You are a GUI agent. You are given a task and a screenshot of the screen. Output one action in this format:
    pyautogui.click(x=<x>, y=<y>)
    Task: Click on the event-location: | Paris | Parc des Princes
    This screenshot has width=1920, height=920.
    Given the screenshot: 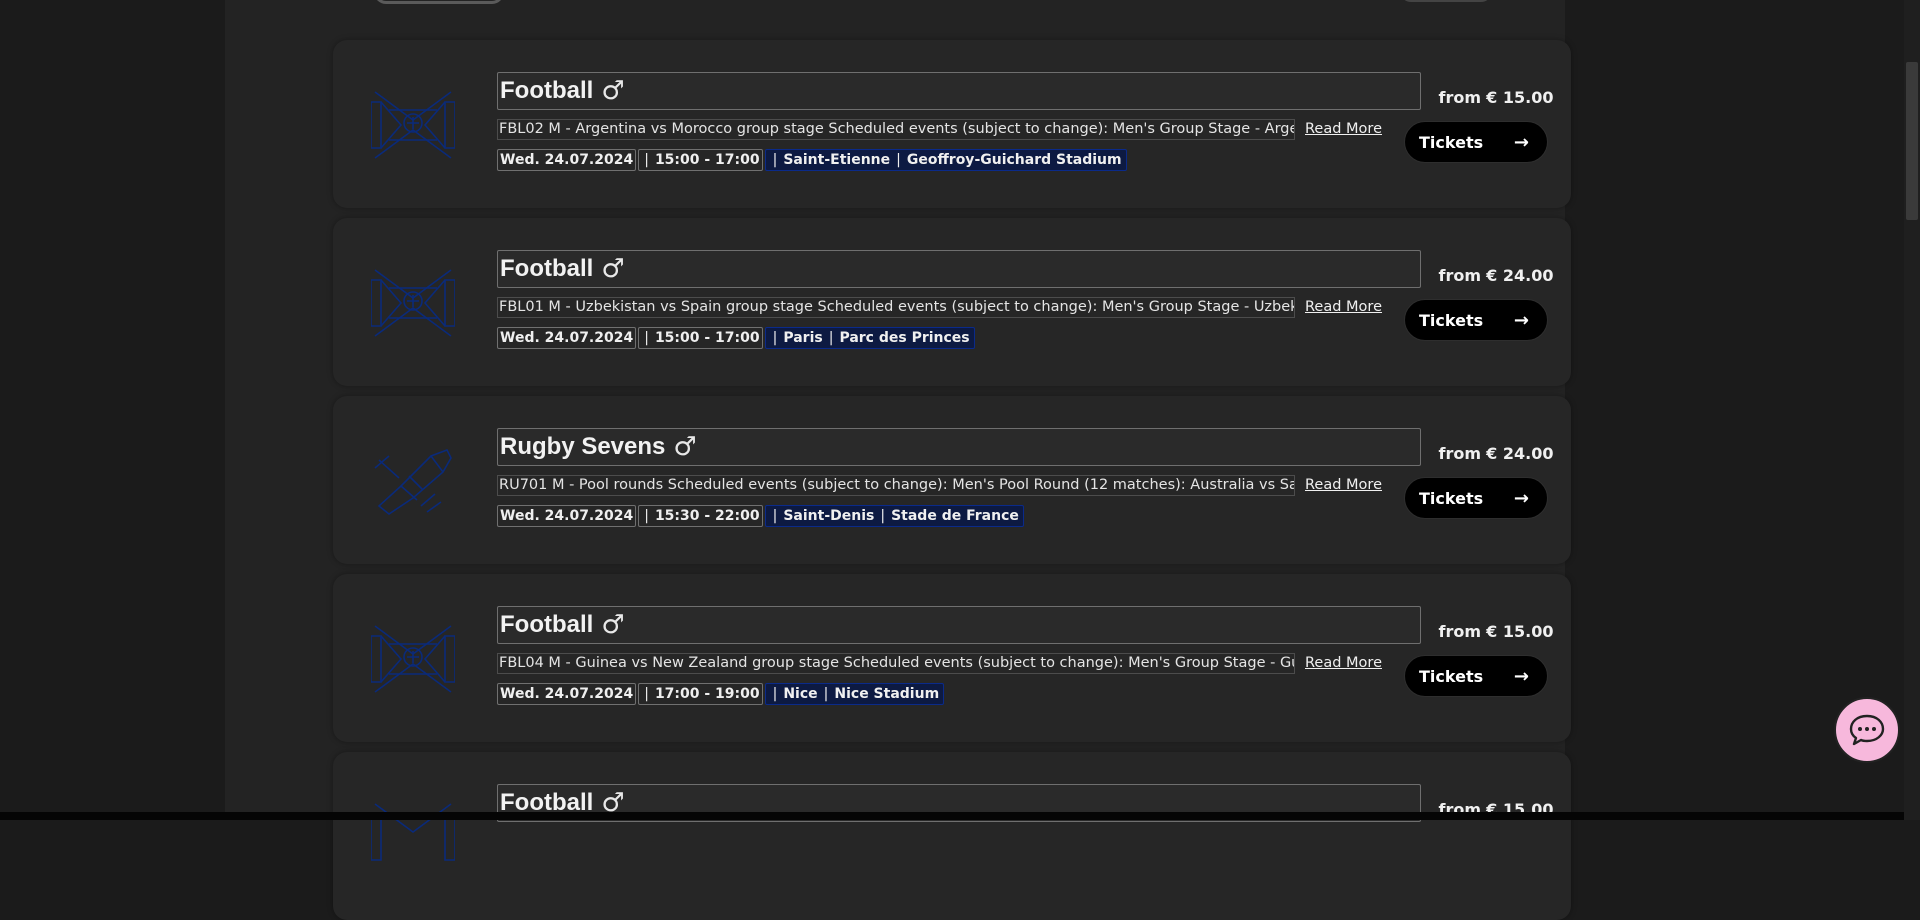 What is the action you would take?
    pyautogui.click(x=869, y=338)
    